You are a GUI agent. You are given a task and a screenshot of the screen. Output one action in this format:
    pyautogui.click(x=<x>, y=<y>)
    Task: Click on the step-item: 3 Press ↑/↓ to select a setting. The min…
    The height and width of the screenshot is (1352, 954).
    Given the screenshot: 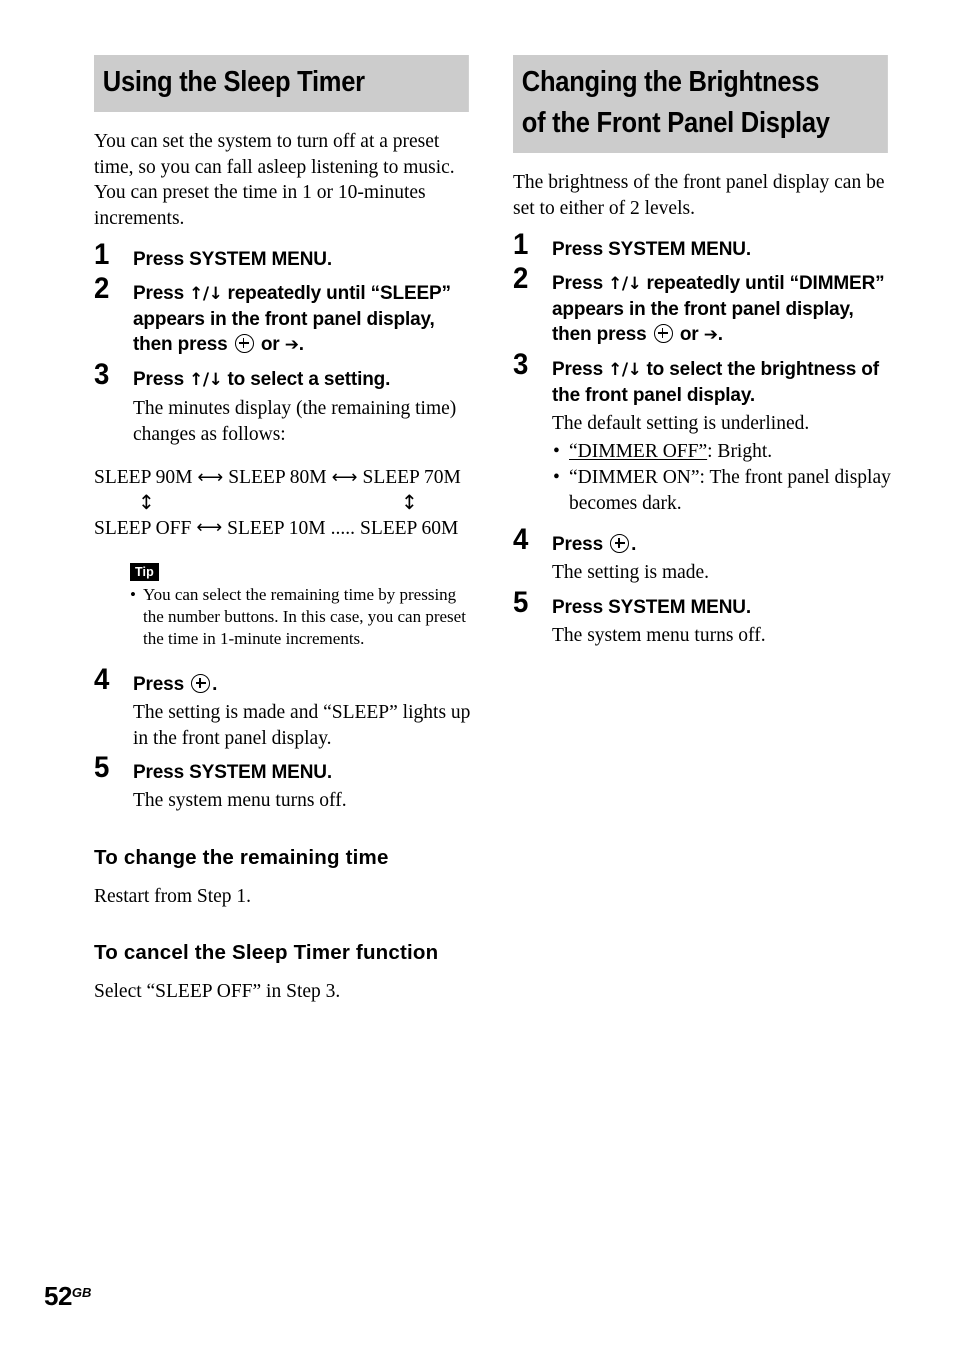 What is the action you would take?
    pyautogui.click(x=284, y=403)
    